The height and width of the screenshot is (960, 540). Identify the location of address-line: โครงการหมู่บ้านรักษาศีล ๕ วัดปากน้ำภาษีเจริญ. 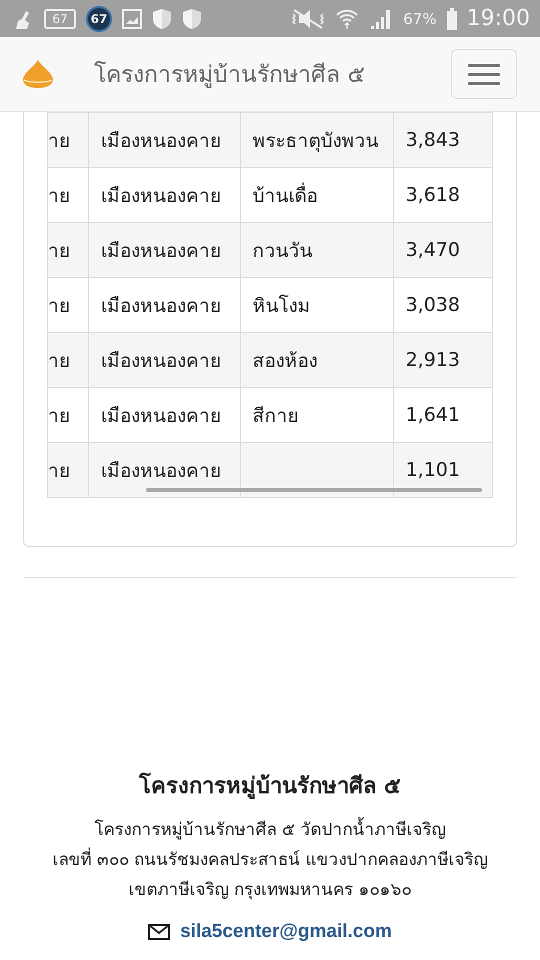
(270, 830).